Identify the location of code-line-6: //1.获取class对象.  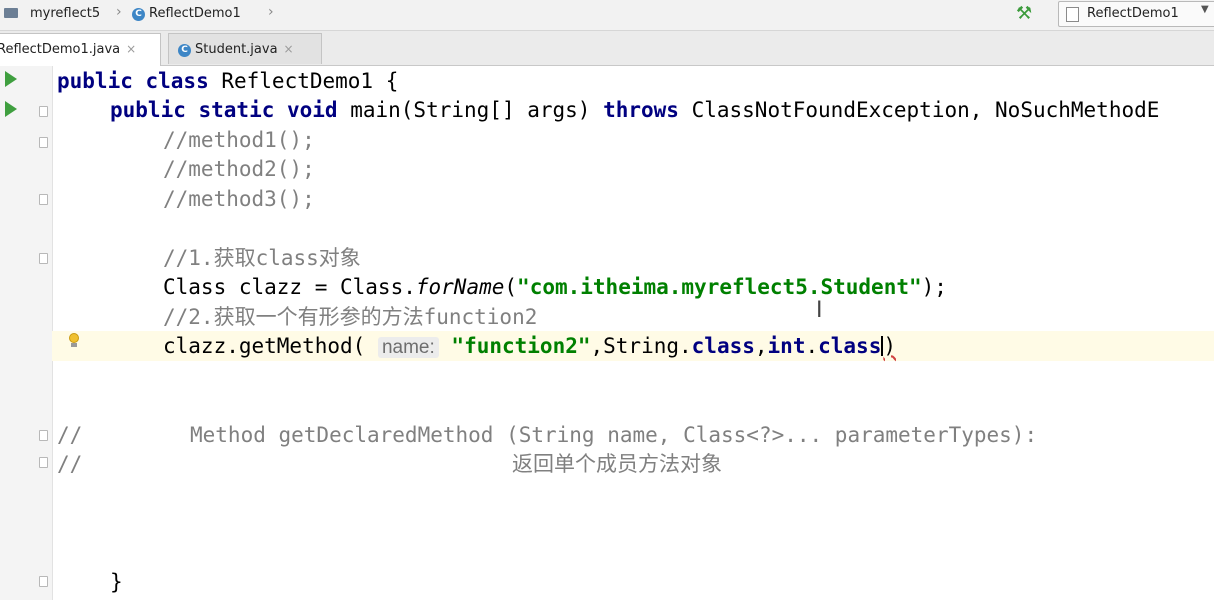
(262, 258).